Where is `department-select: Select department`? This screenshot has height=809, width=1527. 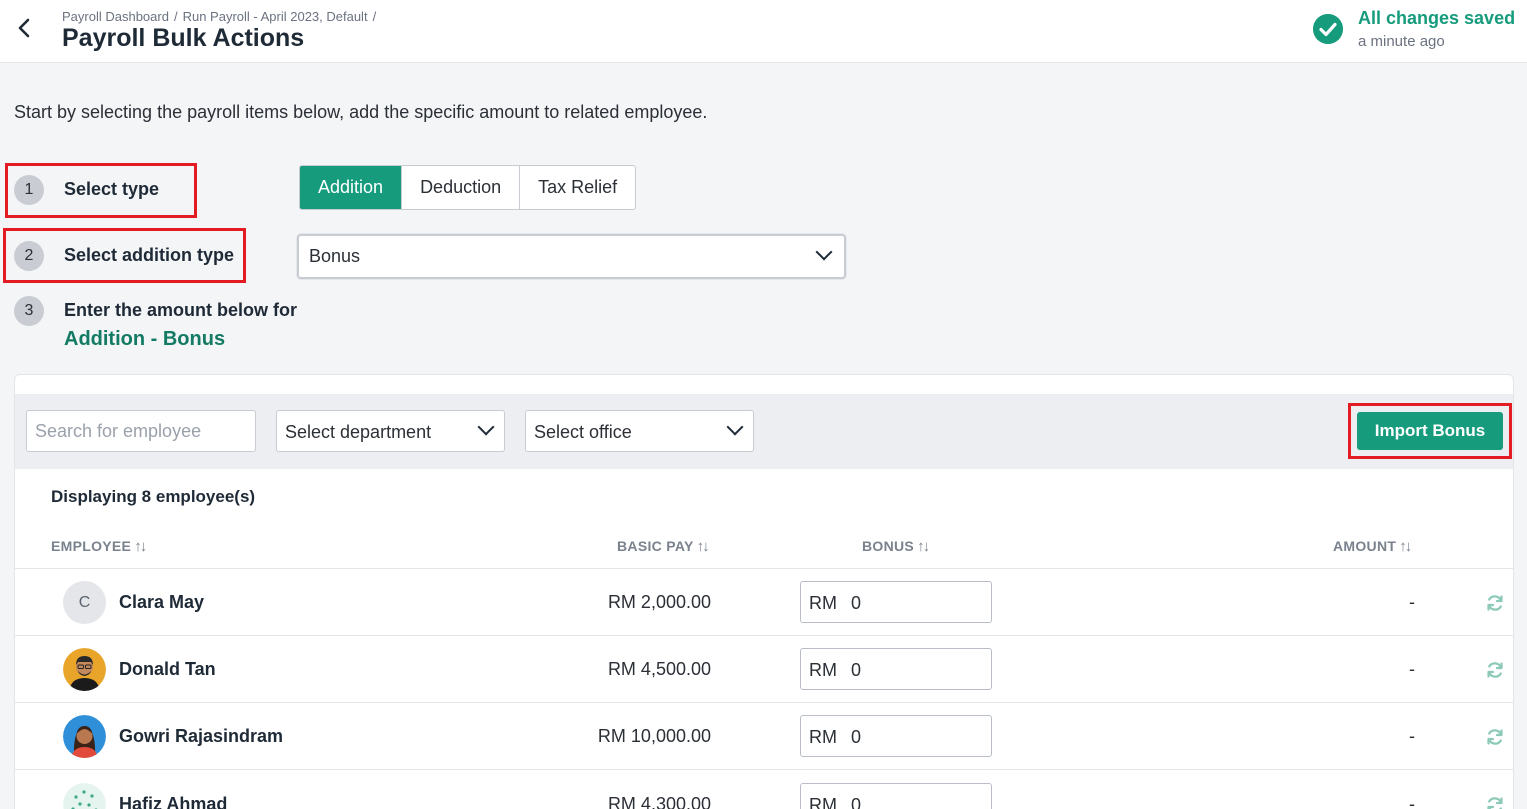 department-select: Select department is located at coordinates (390, 431).